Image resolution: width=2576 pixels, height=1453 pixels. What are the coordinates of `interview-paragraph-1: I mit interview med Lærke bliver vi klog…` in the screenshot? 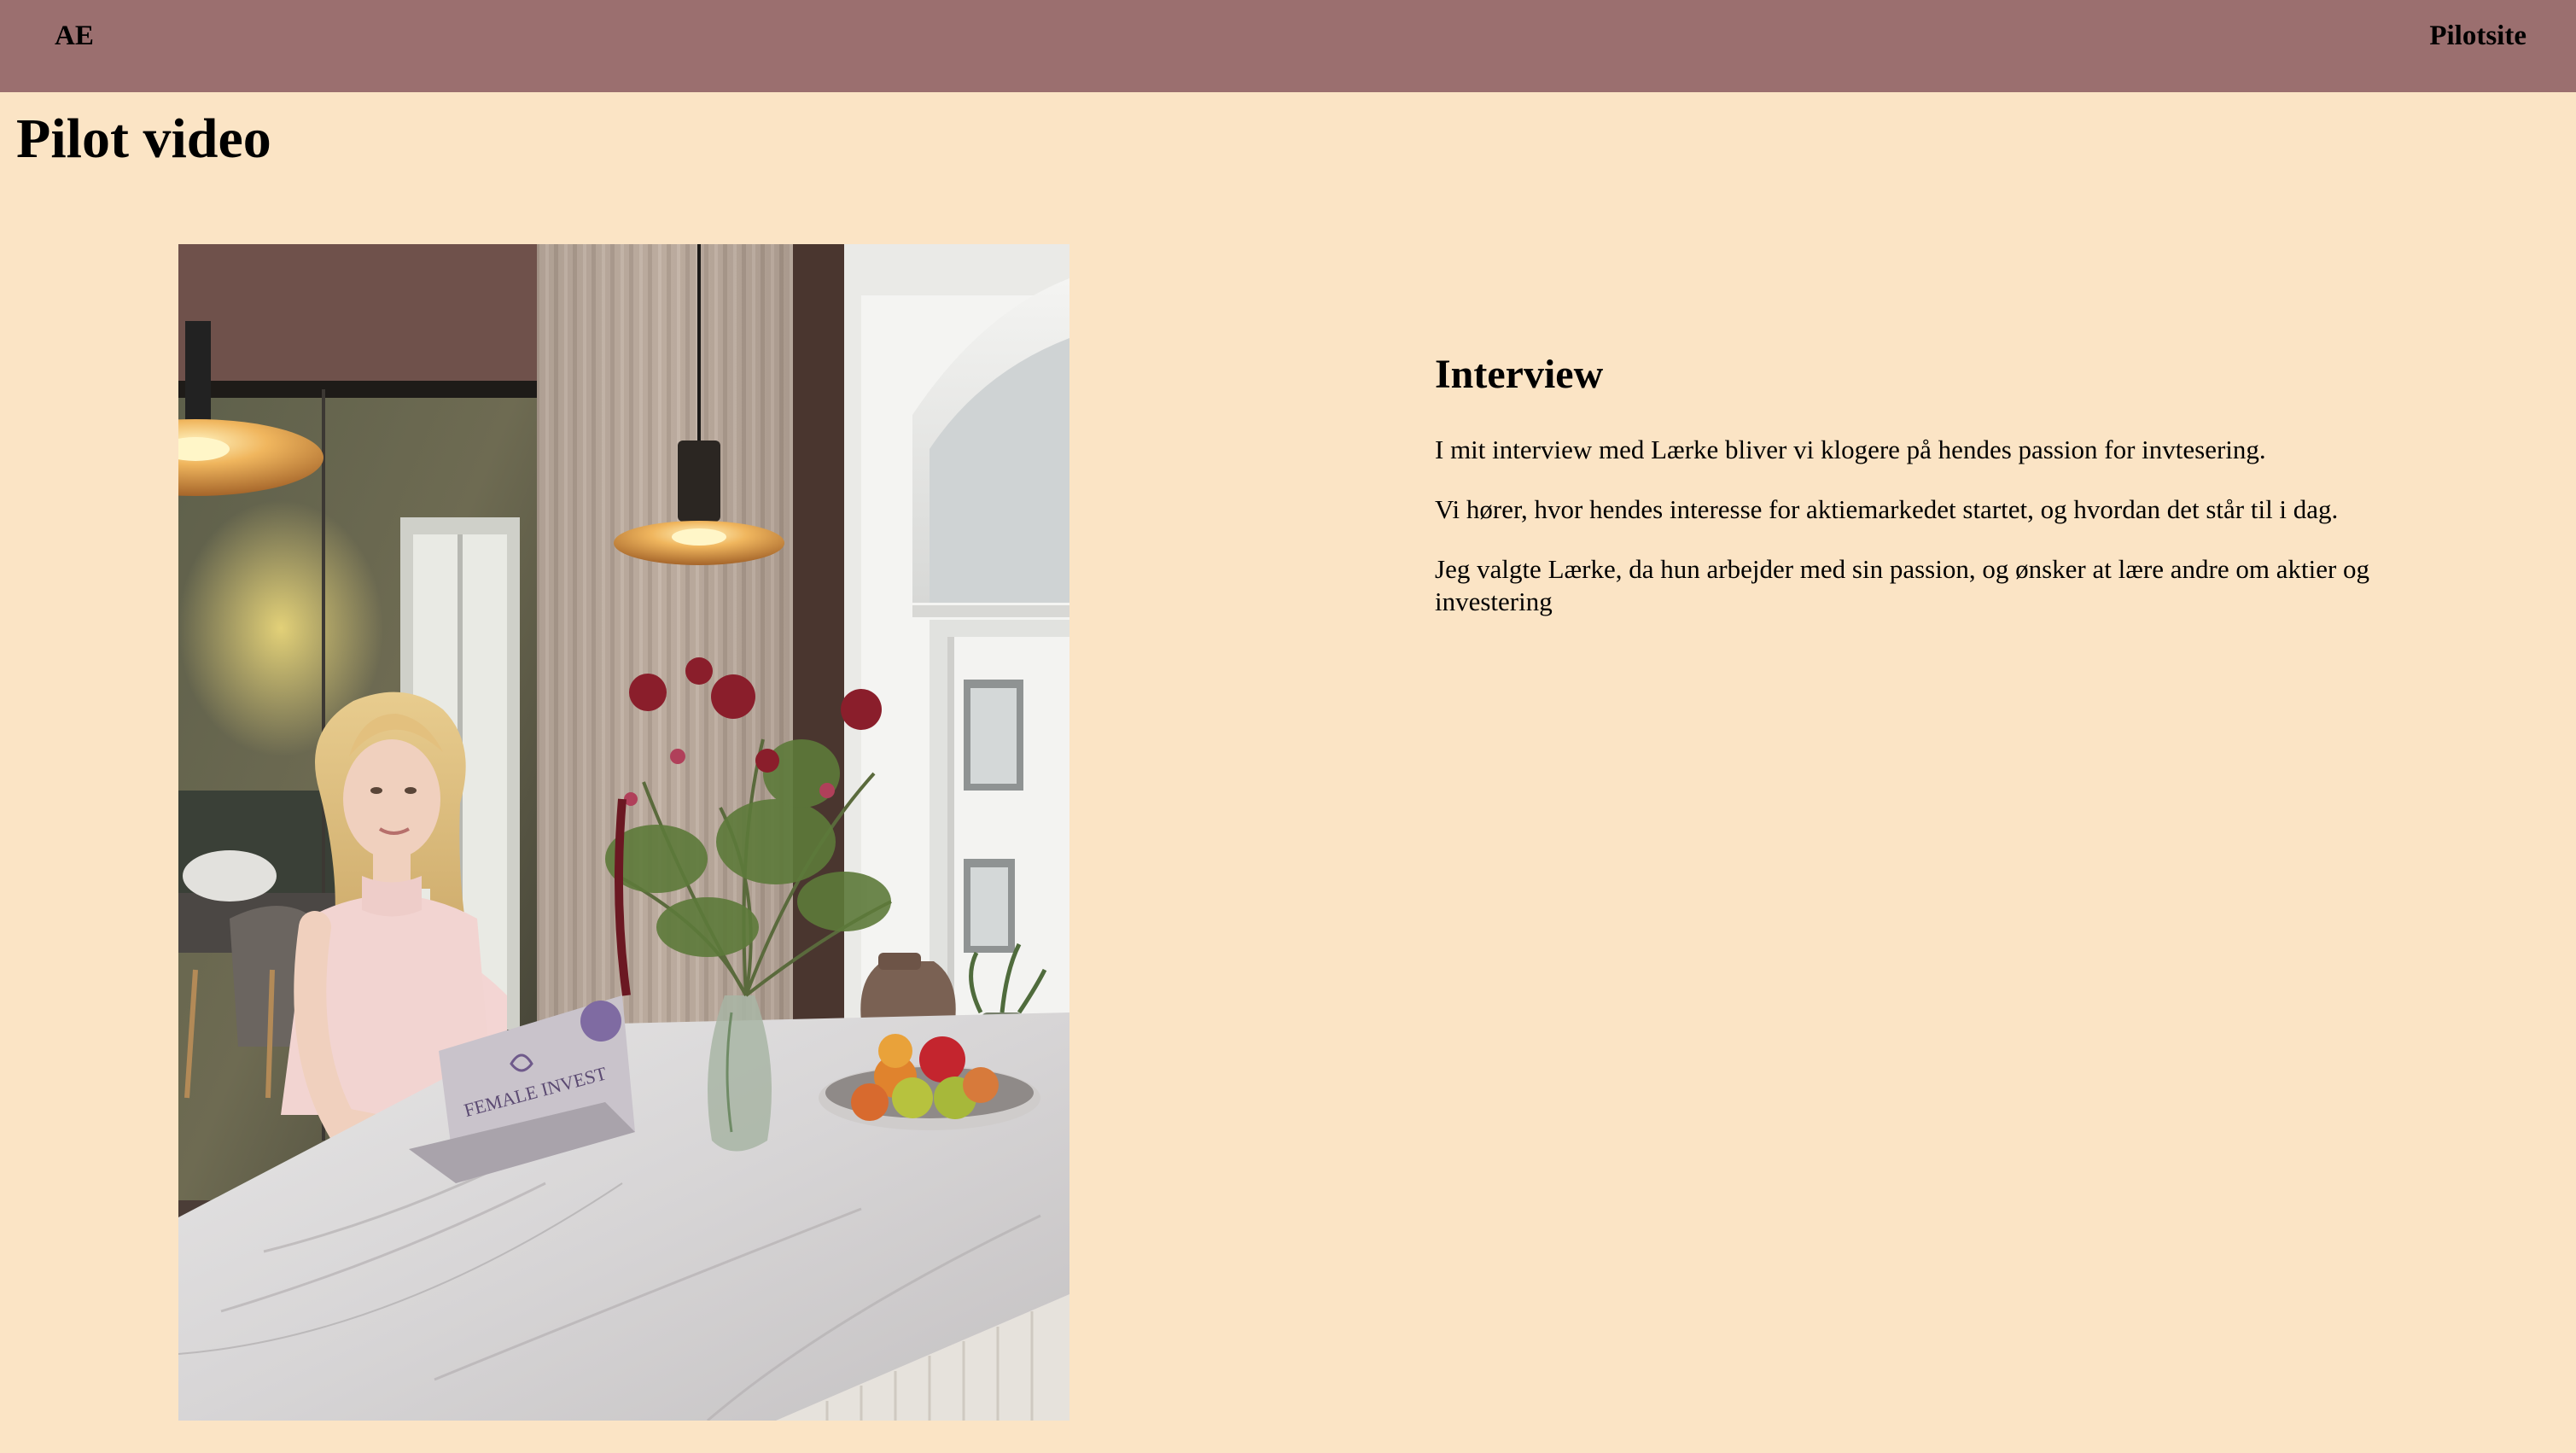 It's located at (1850, 449).